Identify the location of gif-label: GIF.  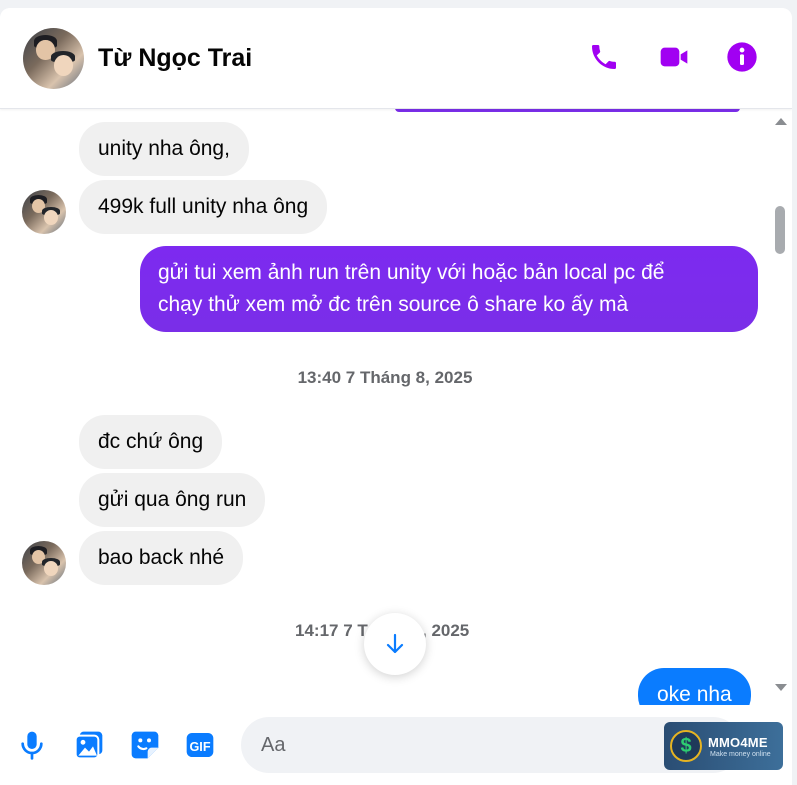
(199, 747).